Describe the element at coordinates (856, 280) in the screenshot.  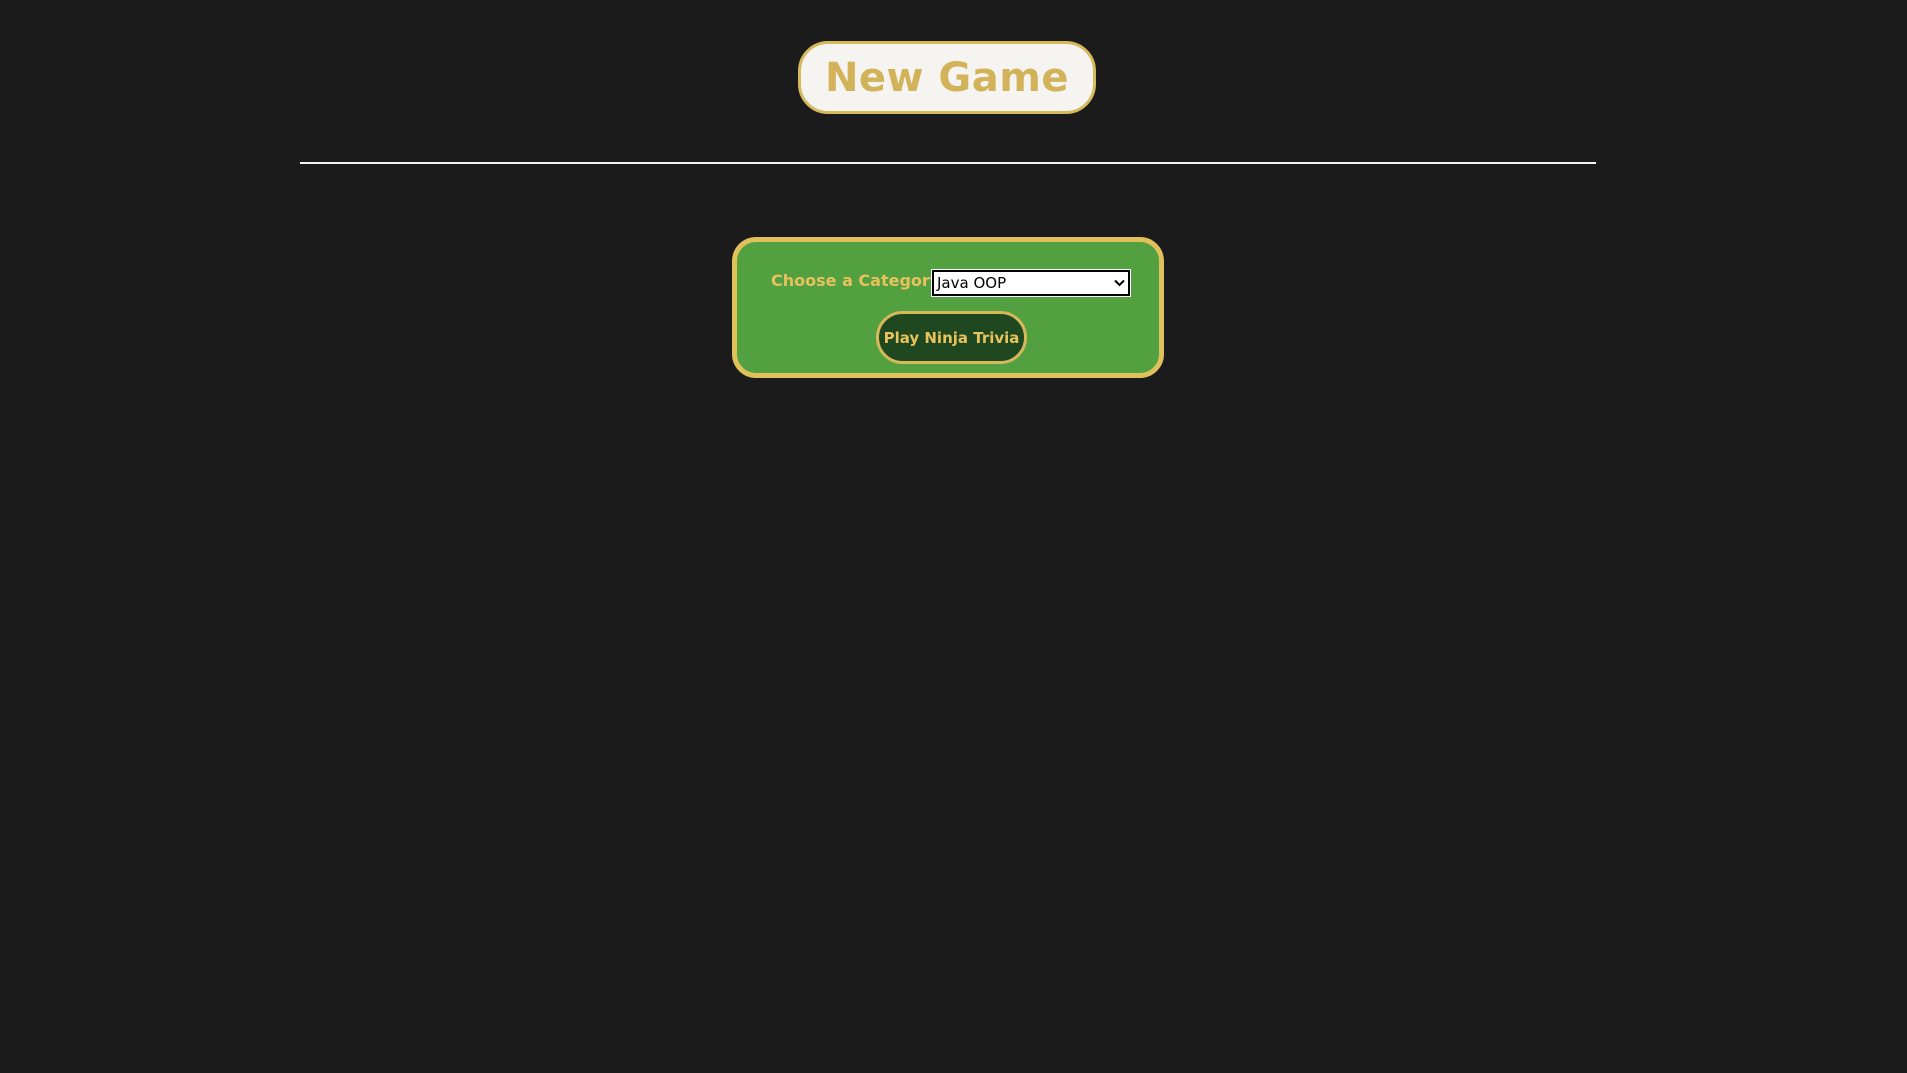
I see `category-label: Choose a Category` at that location.